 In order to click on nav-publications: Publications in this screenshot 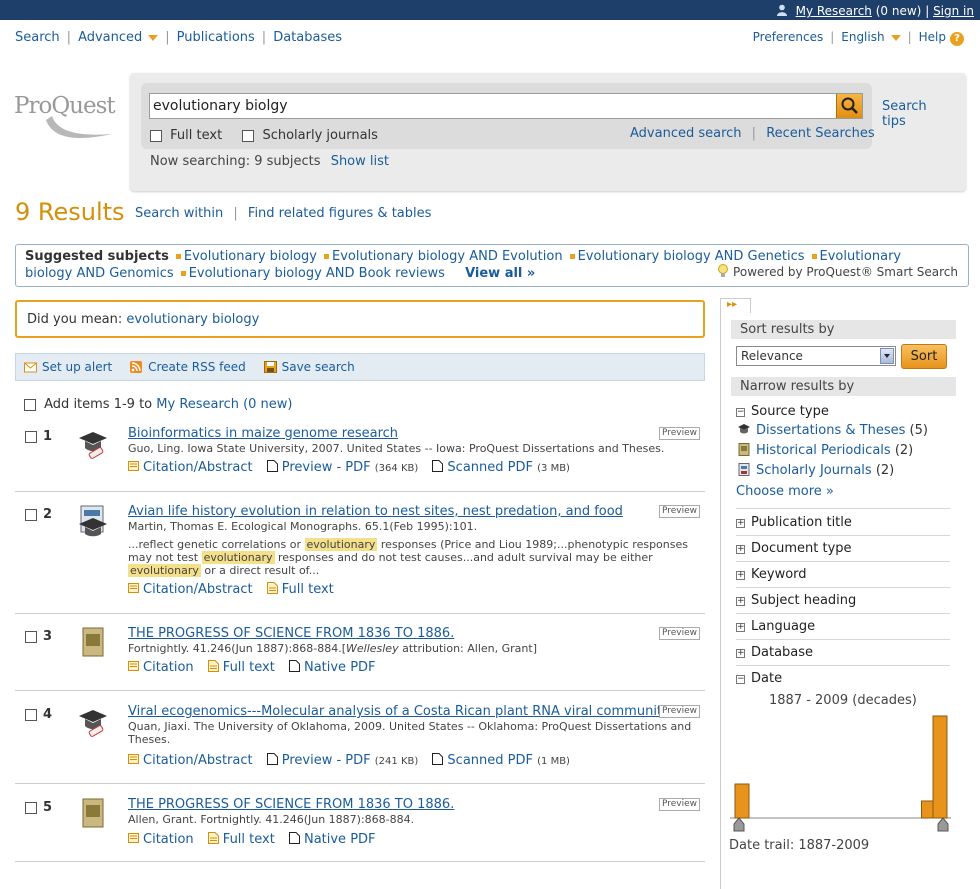, I will do `click(216, 37)`.